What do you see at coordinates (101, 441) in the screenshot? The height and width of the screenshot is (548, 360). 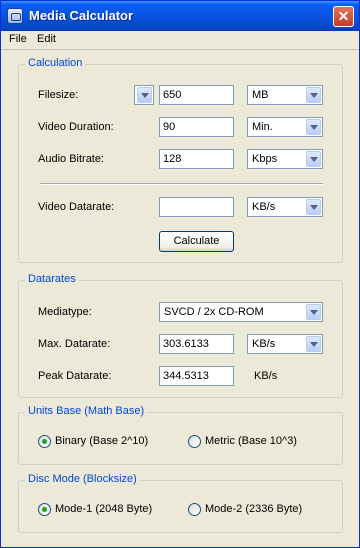 I see `binary-label: Binary (Base 2^10)` at bounding box center [101, 441].